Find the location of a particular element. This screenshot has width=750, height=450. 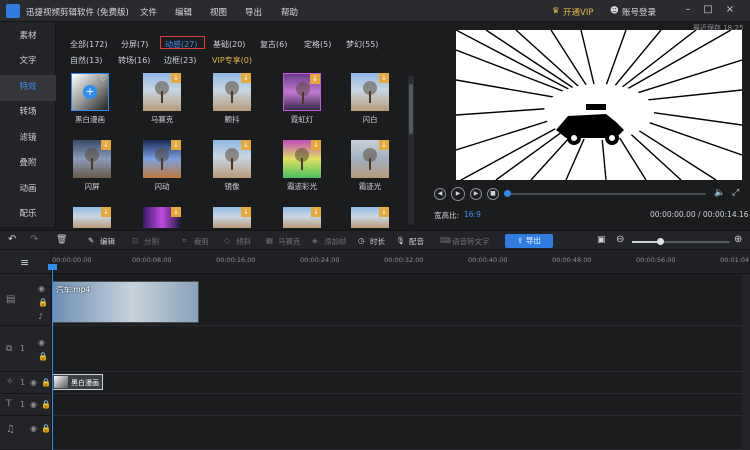

prev-frame-icon: ◀ is located at coordinates (440, 194).